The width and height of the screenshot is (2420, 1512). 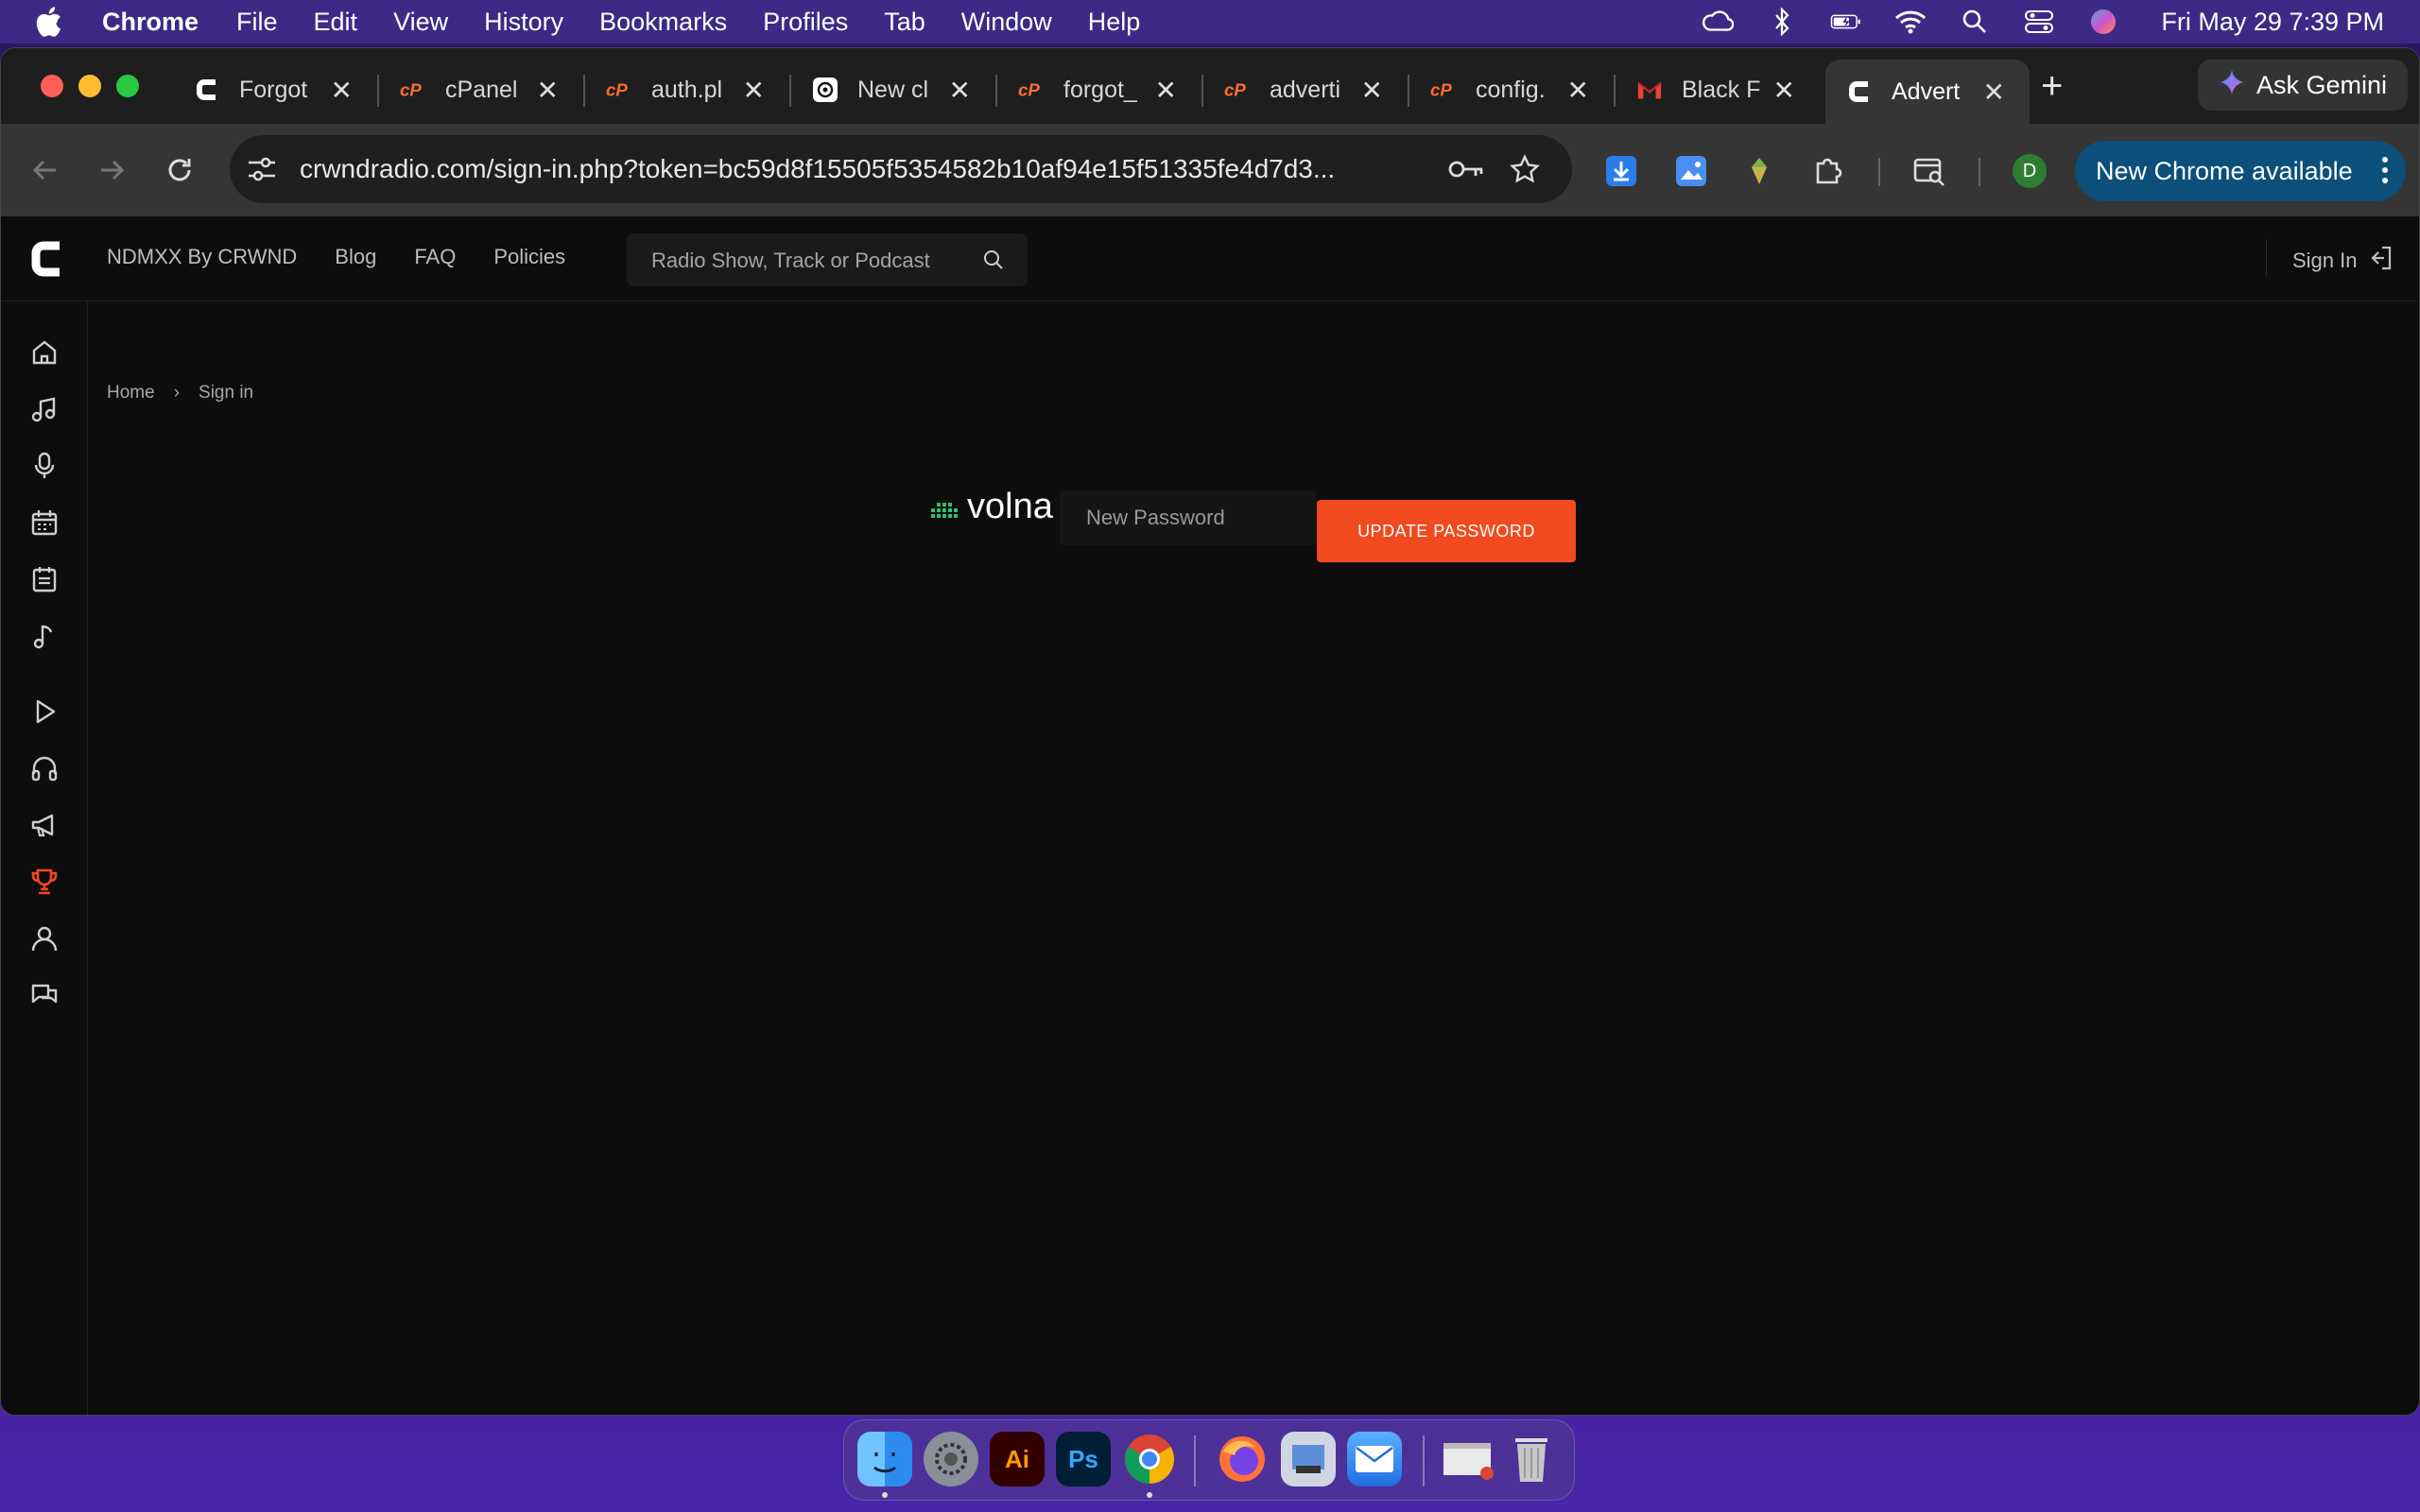 I want to click on menu-profiles: Profiles, so click(x=806, y=22).